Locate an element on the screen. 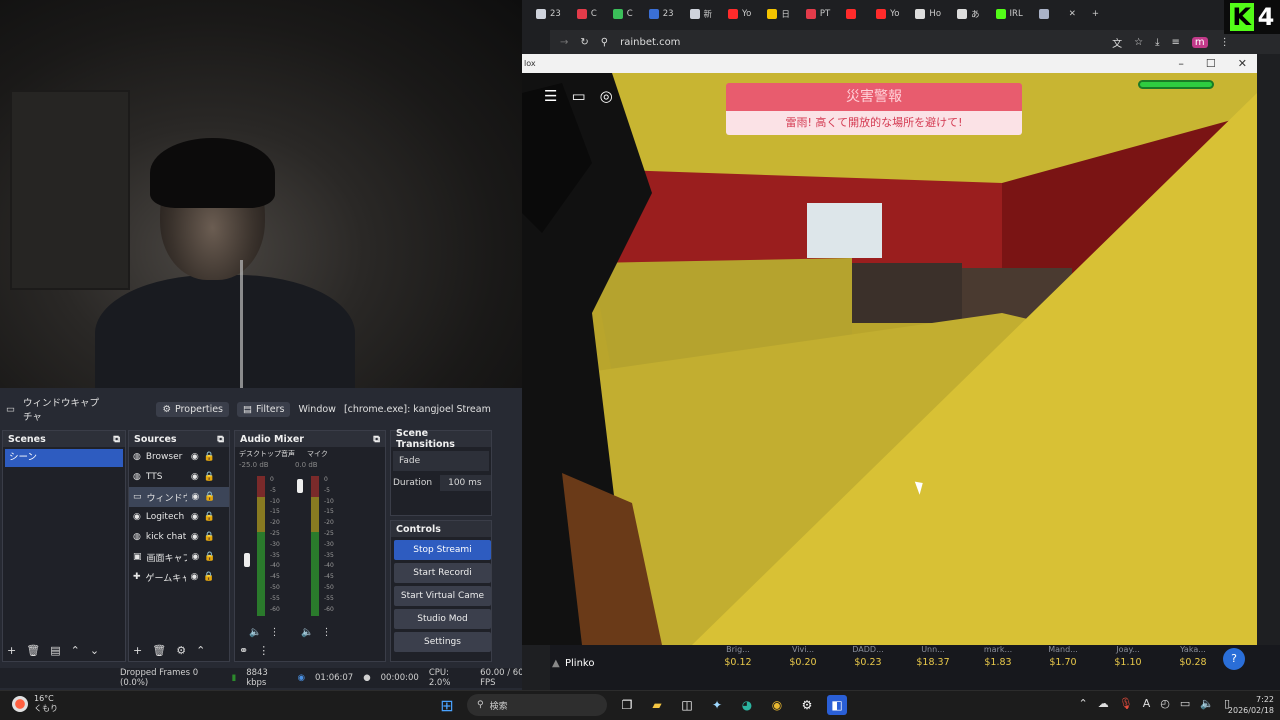 Image resolution: width=1280 pixels, height=720 pixels. site-info-icon: ⚲ is located at coordinates (604, 42).